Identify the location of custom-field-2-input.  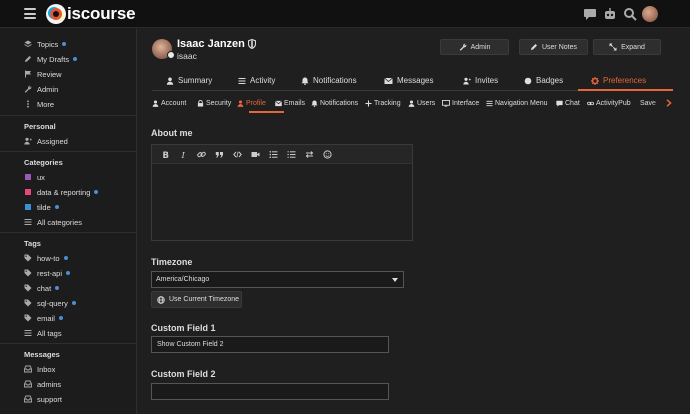
(270, 391).